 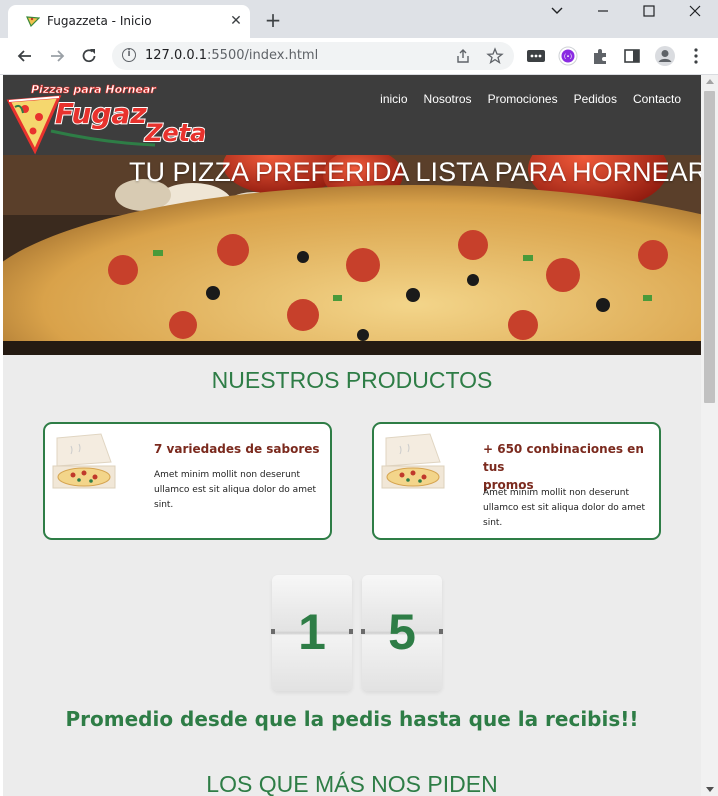 What do you see at coordinates (495, 56) in the screenshot?
I see `bookmark-star-icon` at bounding box center [495, 56].